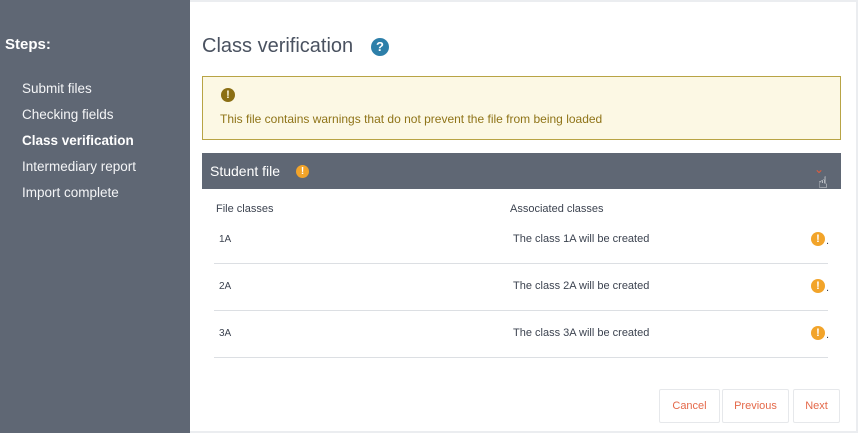  What do you see at coordinates (225, 286) in the screenshot?
I see `file-class-cell: 2A` at bounding box center [225, 286].